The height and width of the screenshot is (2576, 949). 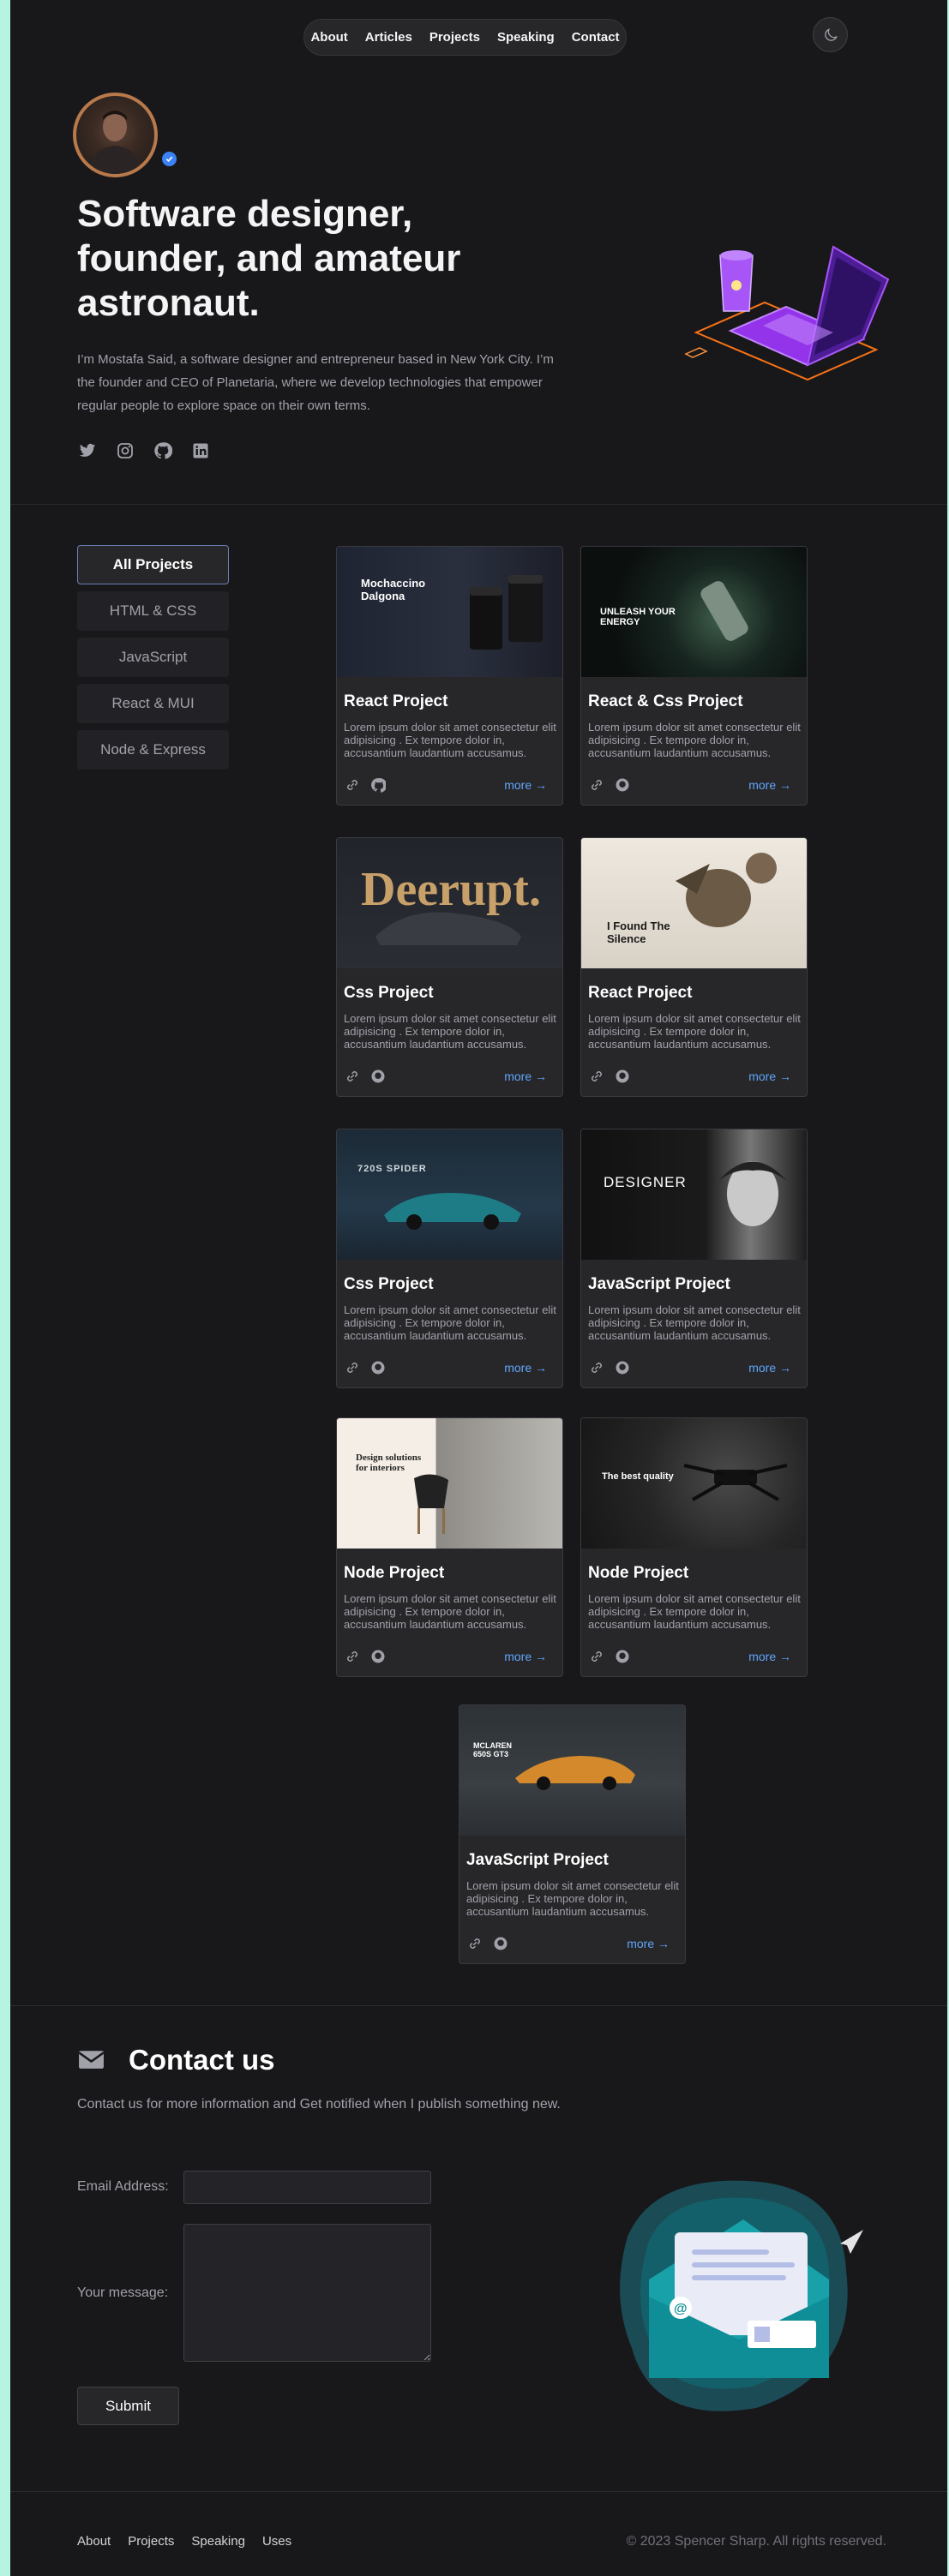 What do you see at coordinates (526, 37) in the screenshot?
I see `nav-speaking: Speaking` at bounding box center [526, 37].